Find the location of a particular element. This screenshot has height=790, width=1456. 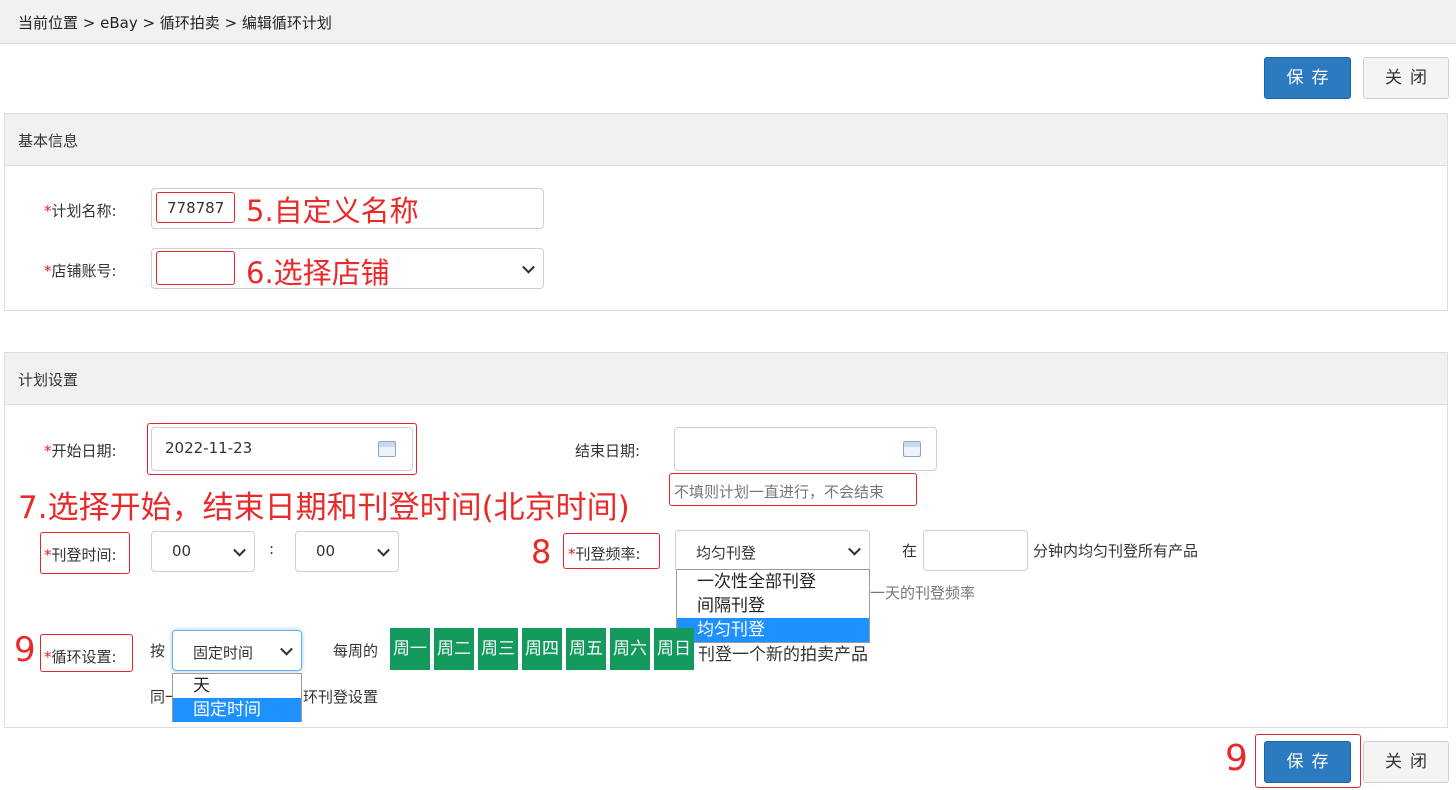

cycle-hint-right: 环刊登设置 is located at coordinates (341, 697).